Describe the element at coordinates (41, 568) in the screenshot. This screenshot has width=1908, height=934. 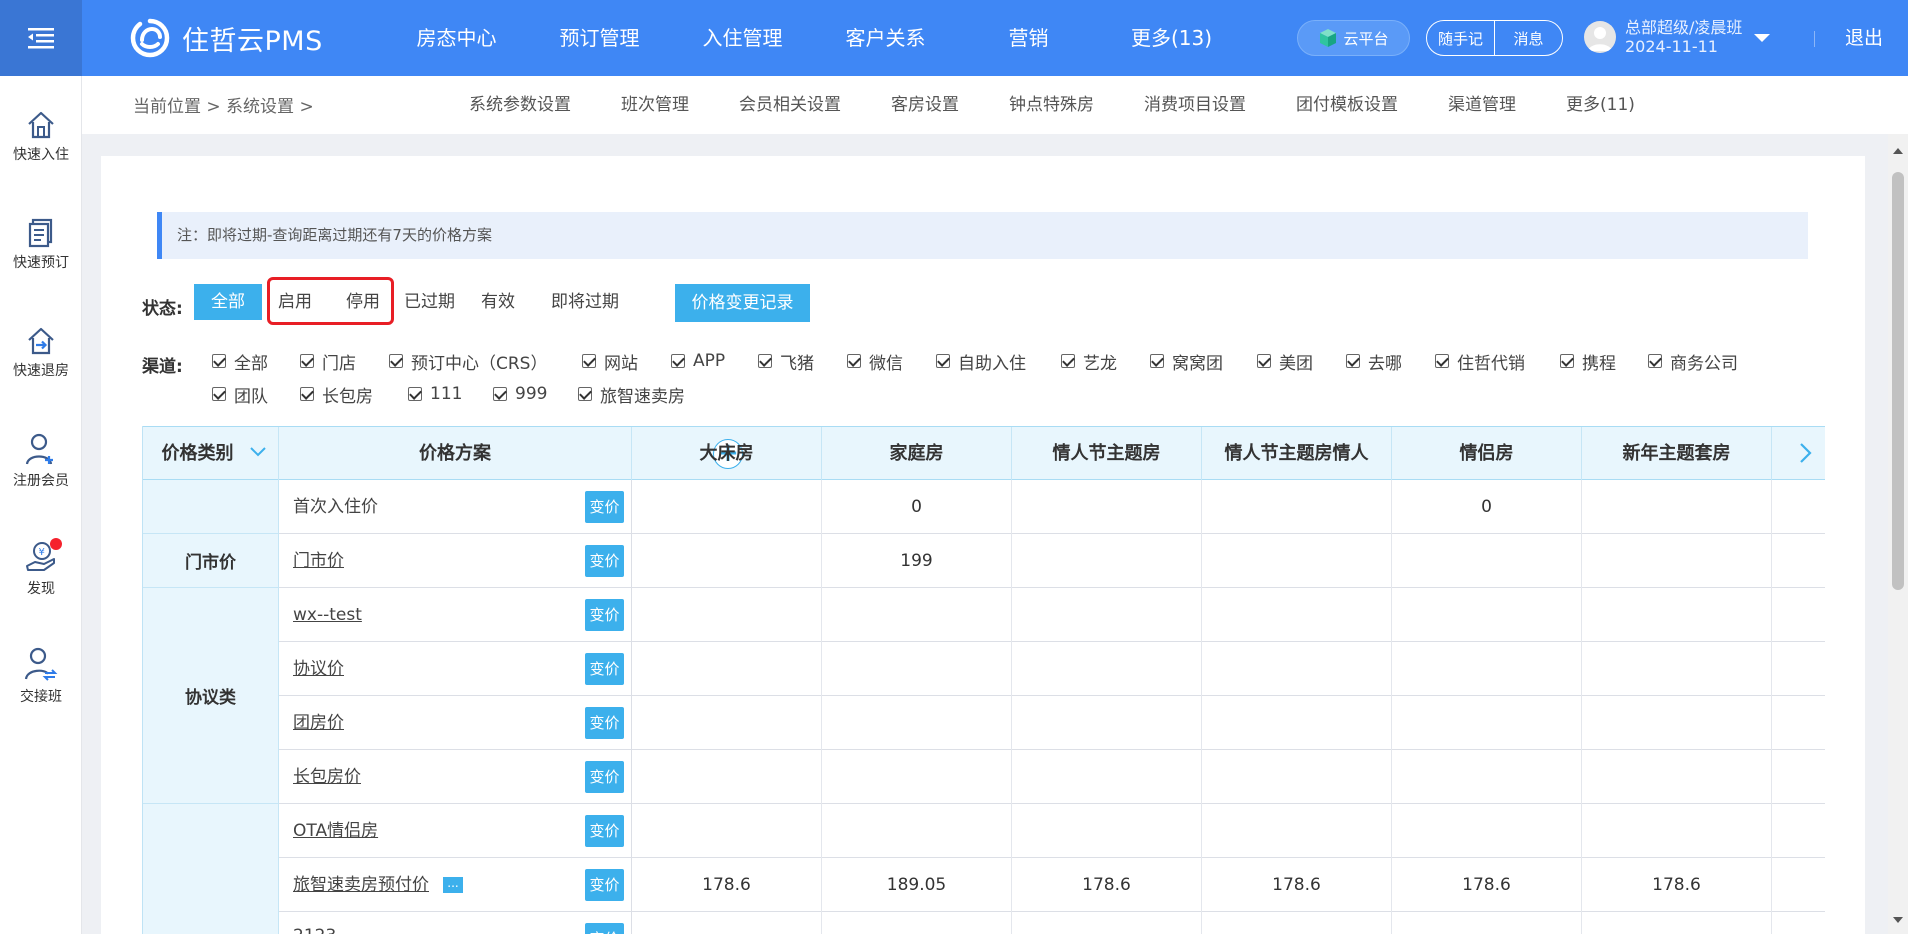
I see `sidebar-item-discover: ¥ 发现` at that location.